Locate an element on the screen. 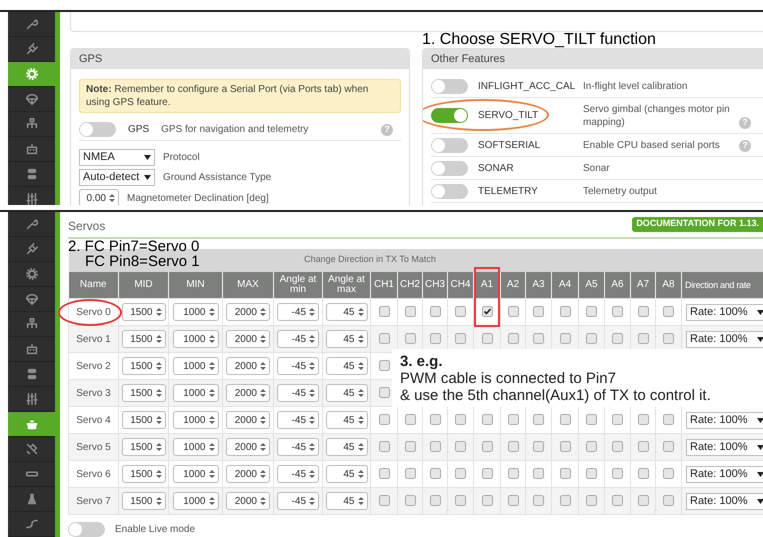  number-field: 0.00 is located at coordinates (99, 197).